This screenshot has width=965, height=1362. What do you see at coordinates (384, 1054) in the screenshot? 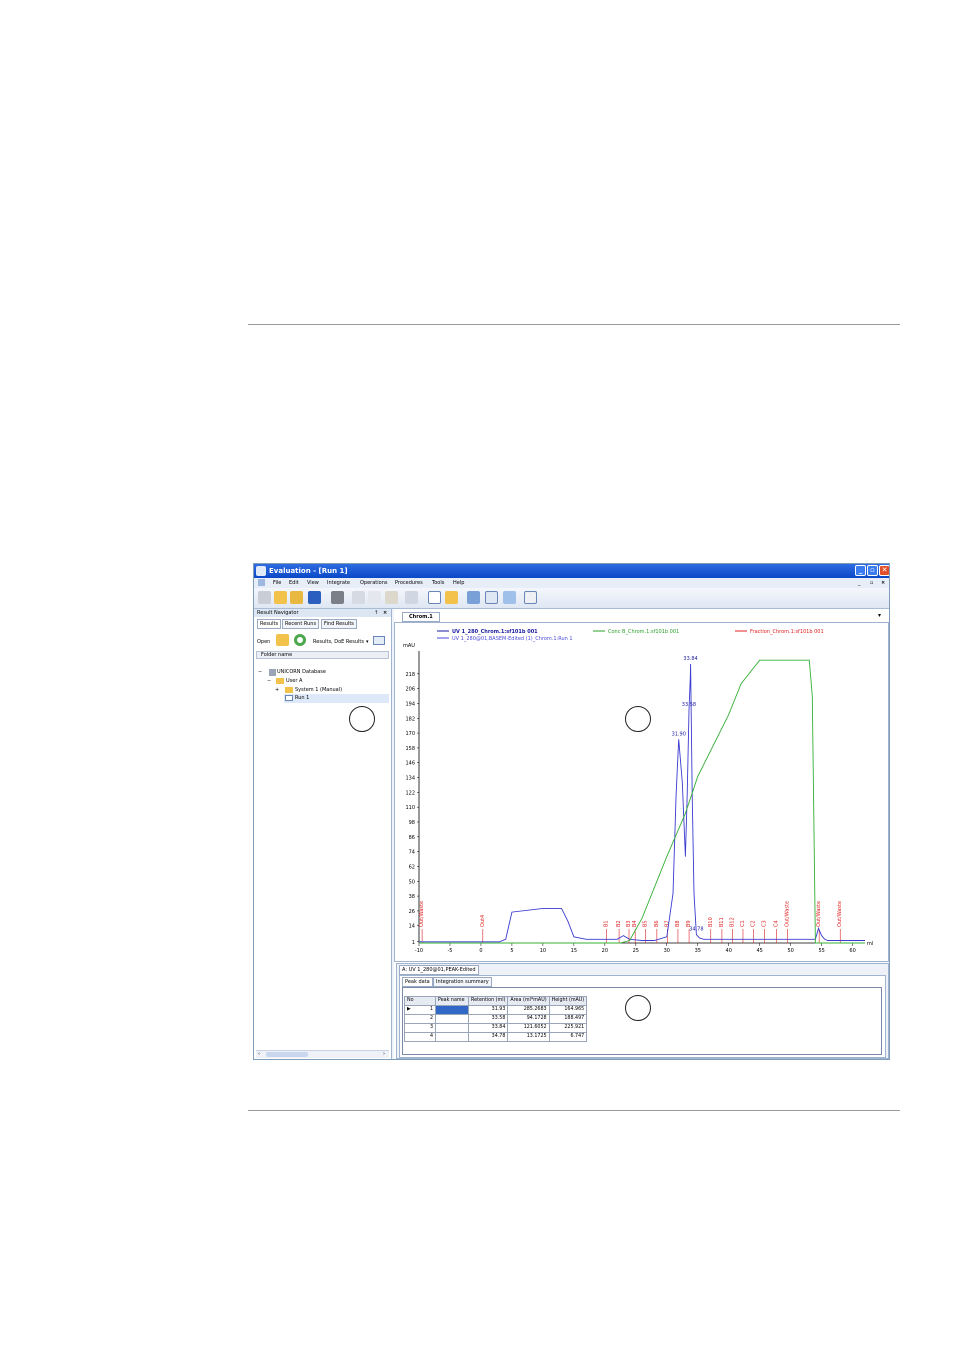
I see `scroll-right-icon: ›` at bounding box center [384, 1054].